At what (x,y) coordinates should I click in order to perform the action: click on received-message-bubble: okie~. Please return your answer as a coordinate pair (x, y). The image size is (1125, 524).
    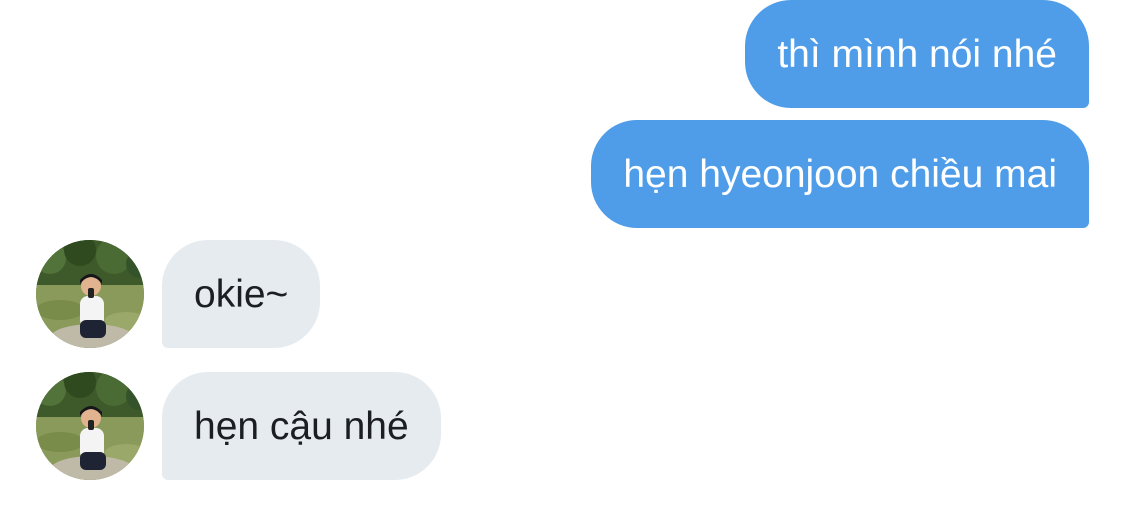
    Looking at the image, I should click on (241, 294).